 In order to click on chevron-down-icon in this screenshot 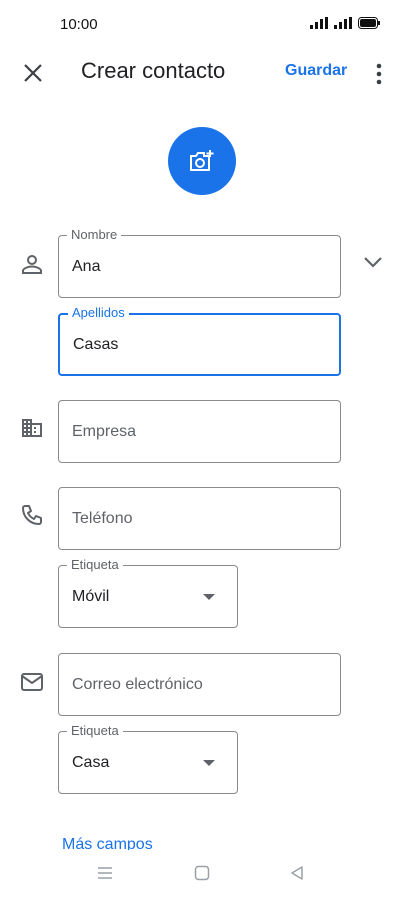, I will do `click(373, 262)`.